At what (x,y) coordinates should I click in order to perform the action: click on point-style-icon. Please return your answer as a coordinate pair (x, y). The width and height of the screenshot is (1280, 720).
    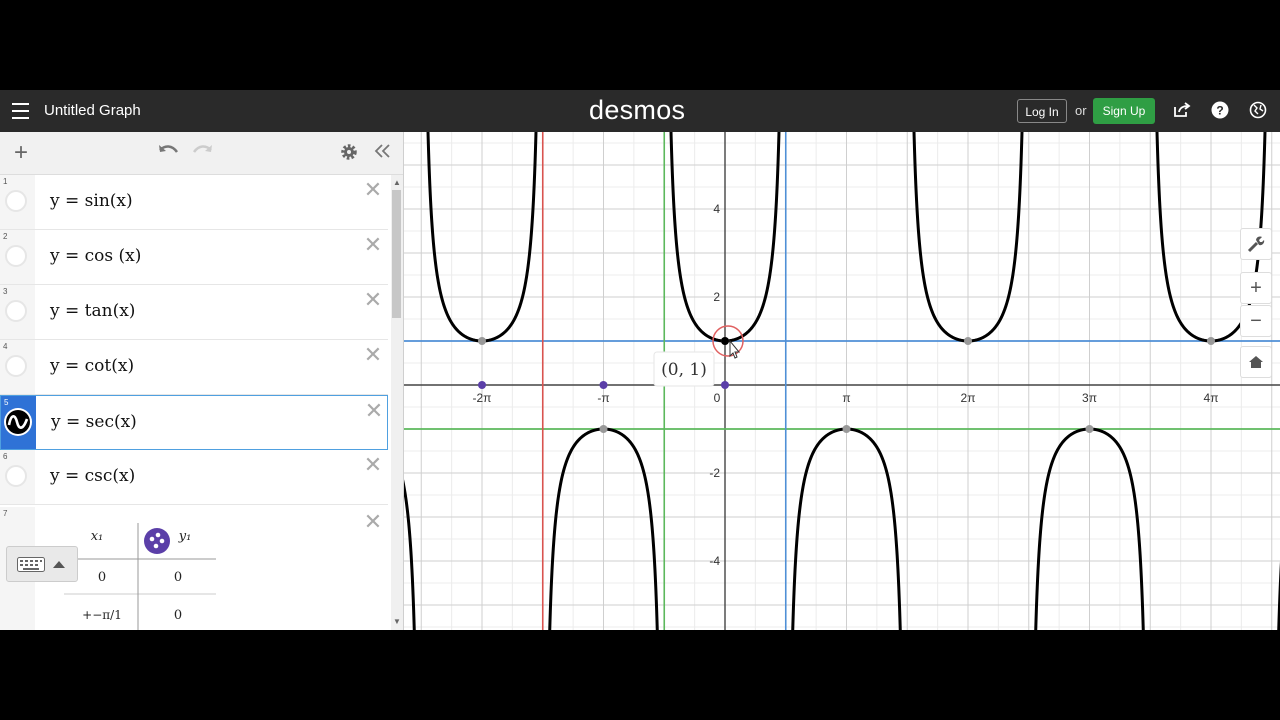
    Looking at the image, I should click on (157, 541).